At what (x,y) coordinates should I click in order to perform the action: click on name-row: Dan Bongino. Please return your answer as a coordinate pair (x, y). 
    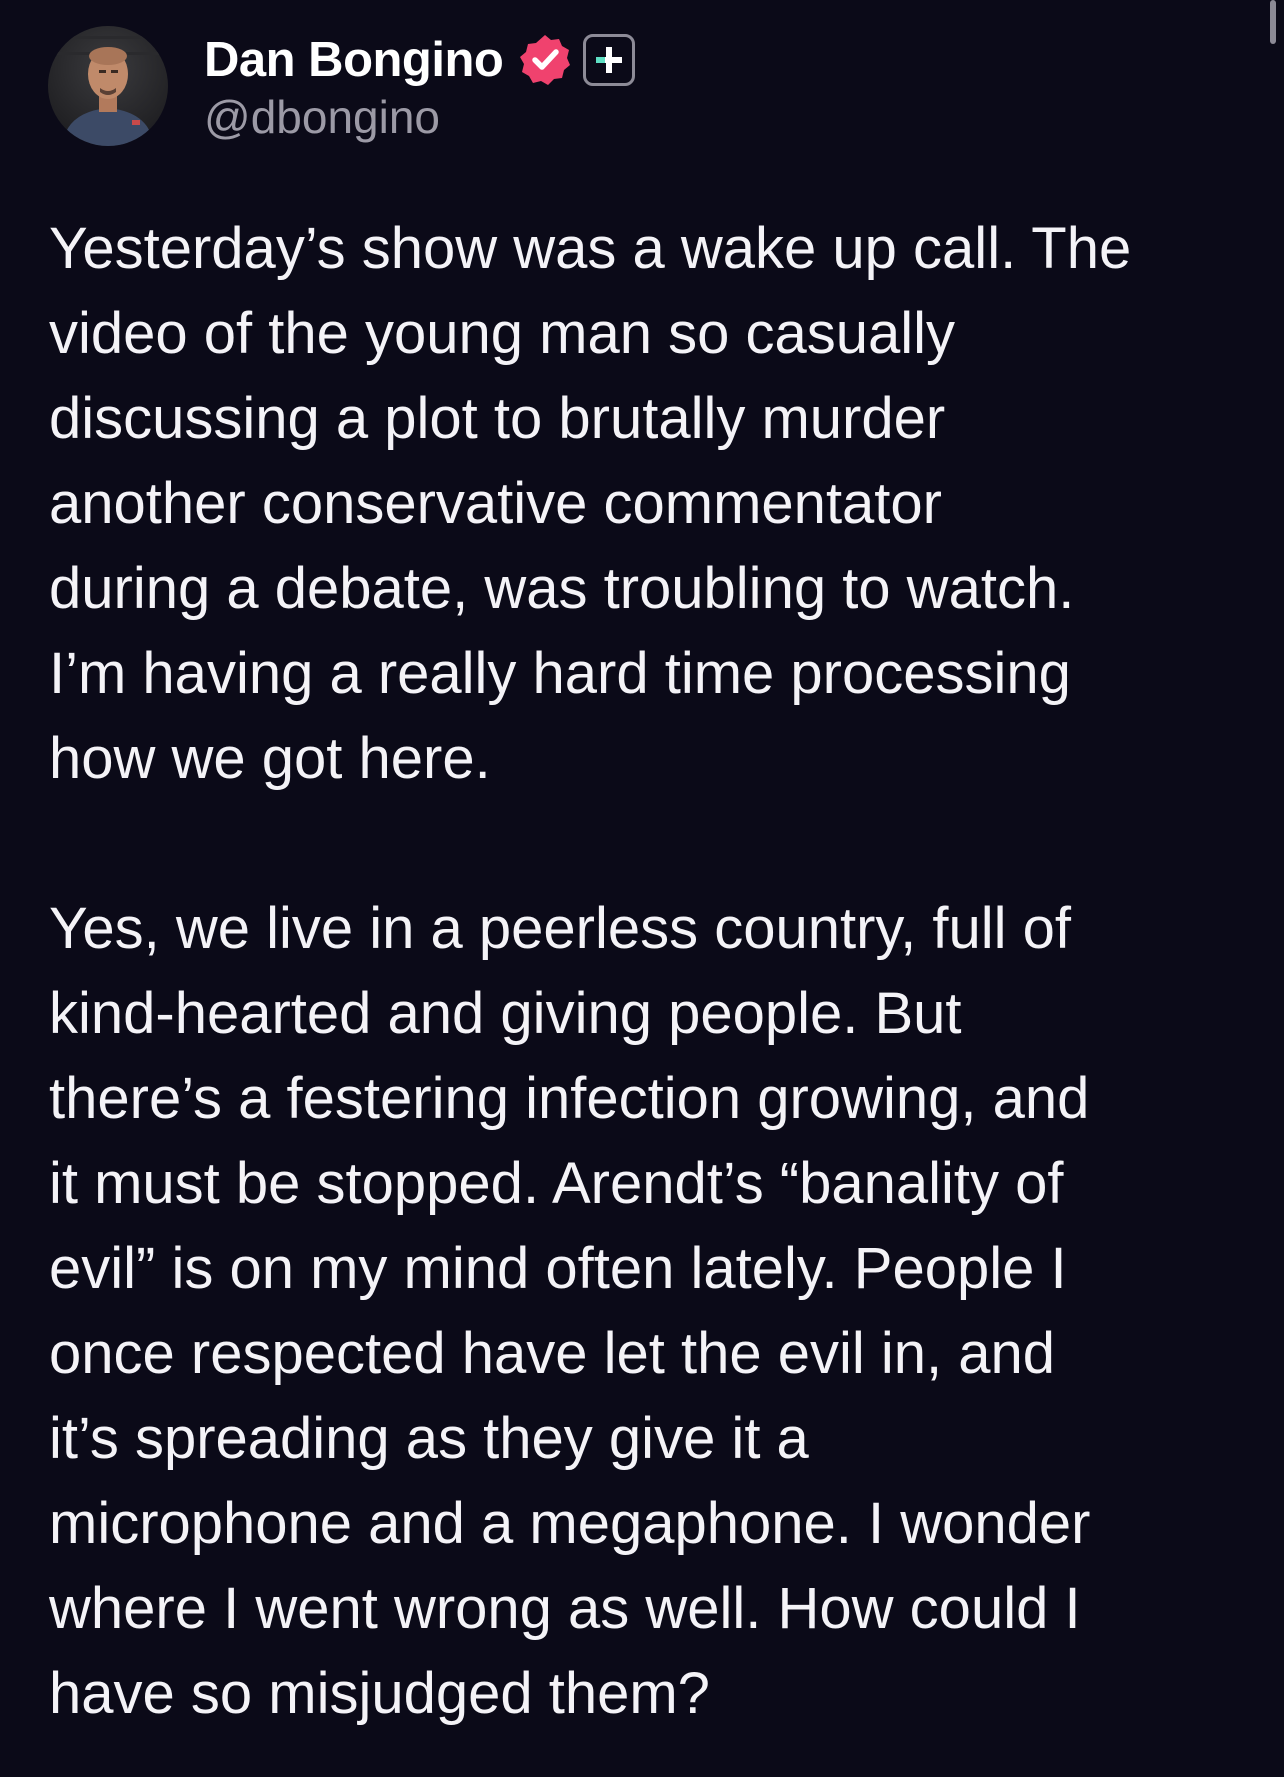
    Looking at the image, I should click on (420, 60).